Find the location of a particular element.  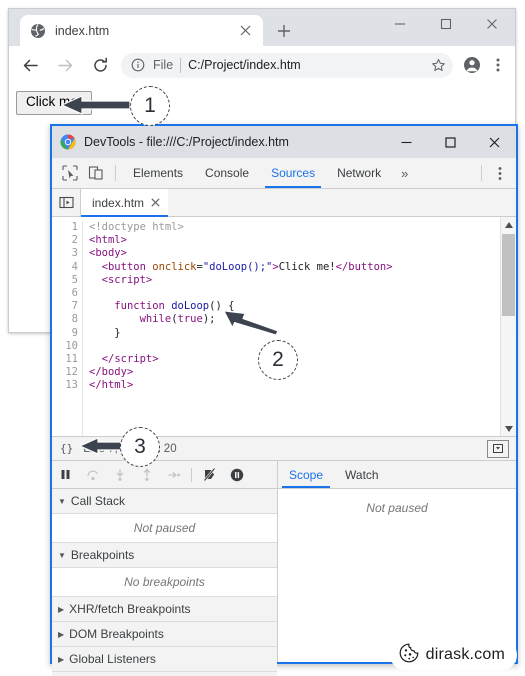

device-toolbar-icon is located at coordinates (96, 173).